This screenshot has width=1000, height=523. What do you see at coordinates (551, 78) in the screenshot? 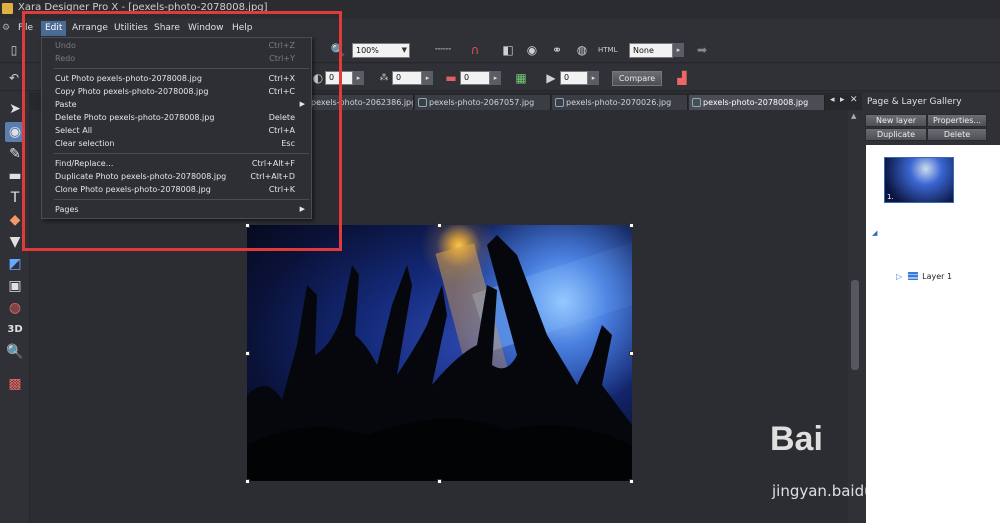
I see `play-icon: ▶` at bounding box center [551, 78].